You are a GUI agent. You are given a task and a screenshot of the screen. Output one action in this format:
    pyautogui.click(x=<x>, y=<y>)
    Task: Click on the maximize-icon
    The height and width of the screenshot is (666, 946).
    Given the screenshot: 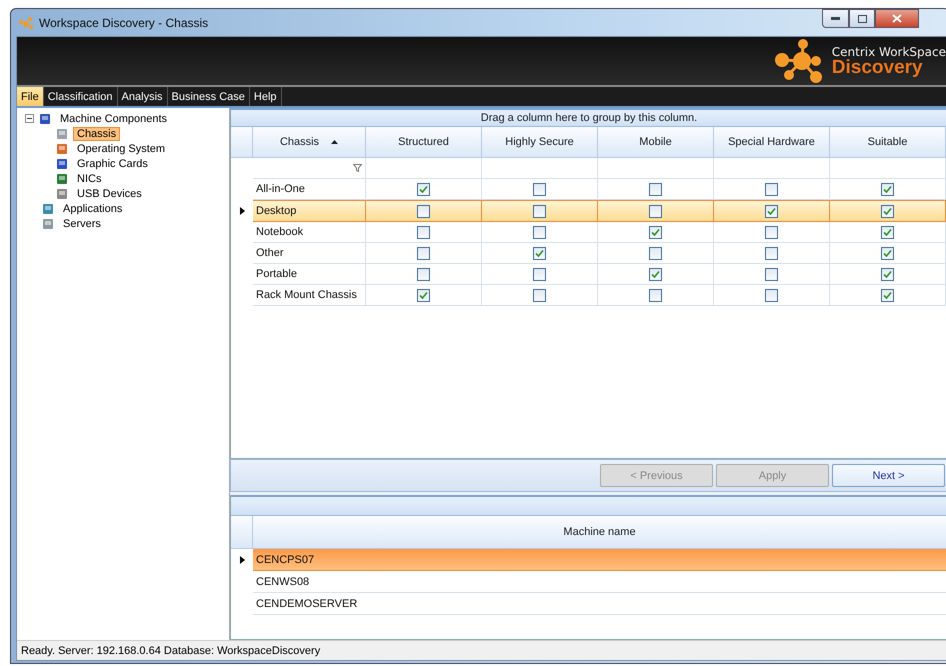 What is the action you would take?
    pyautogui.click(x=862, y=18)
    